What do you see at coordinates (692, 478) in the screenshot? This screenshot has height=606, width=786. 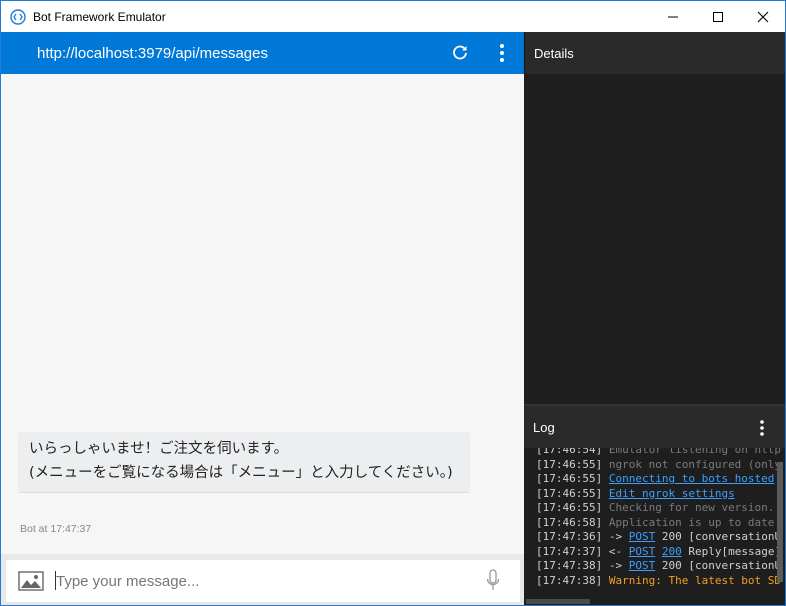 I see `log-link: Connecting to bots hosted` at bounding box center [692, 478].